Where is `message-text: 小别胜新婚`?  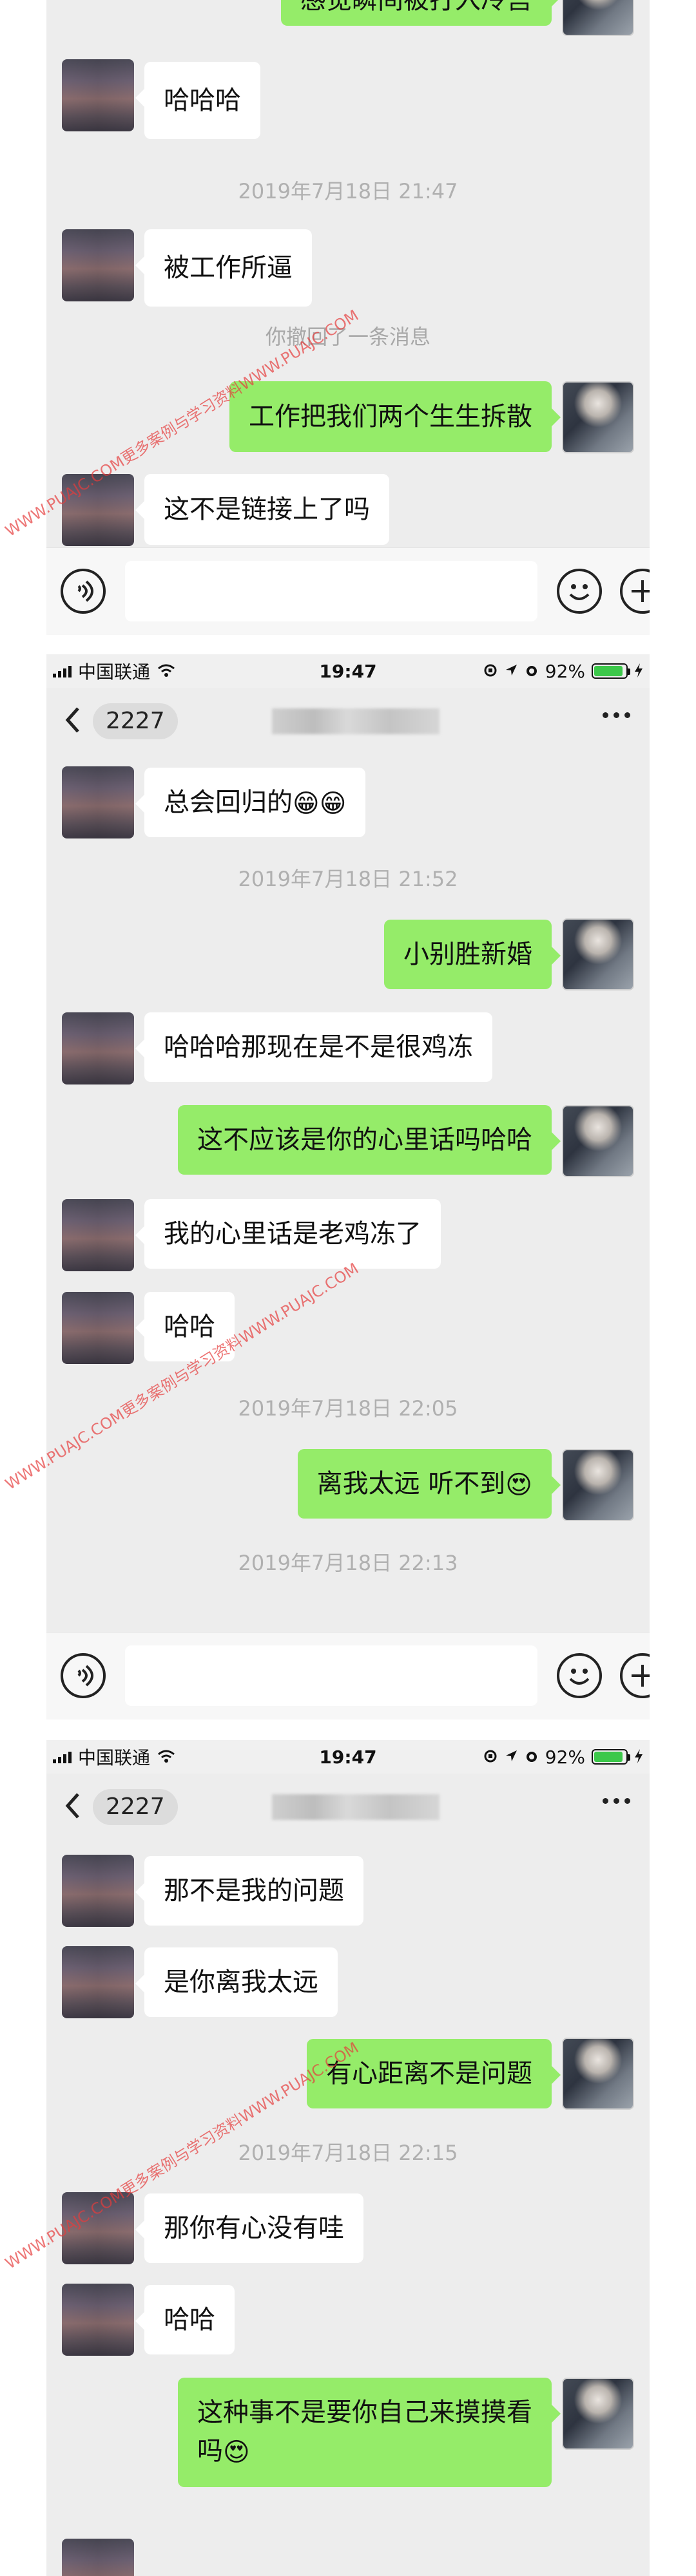 message-text: 小别胜新婚 is located at coordinates (467, 954).